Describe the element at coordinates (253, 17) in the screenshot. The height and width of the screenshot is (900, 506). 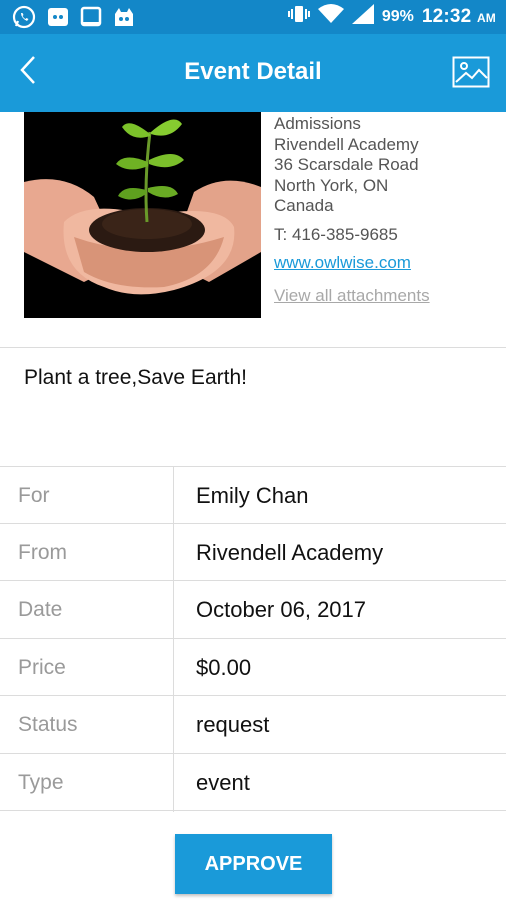
I see `status-bar: 99% 12:32 AM` at that location.